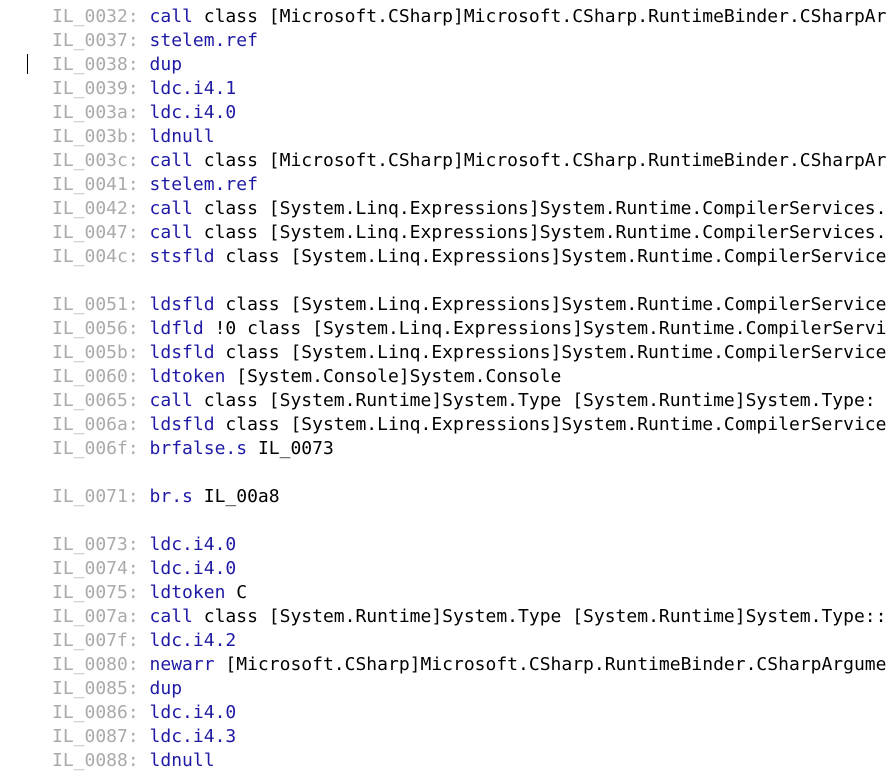 Image resolution: width=891 pixels, height=774 pixels. I want to click on il-offset-label: IL_0071:, so click(95, 496).